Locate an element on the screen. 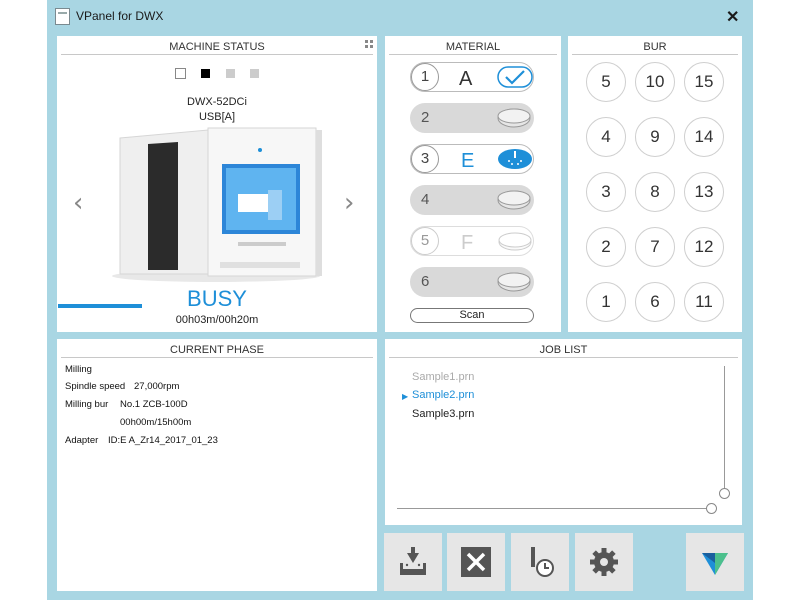  settings-icon is located at coordinates (604, 562).